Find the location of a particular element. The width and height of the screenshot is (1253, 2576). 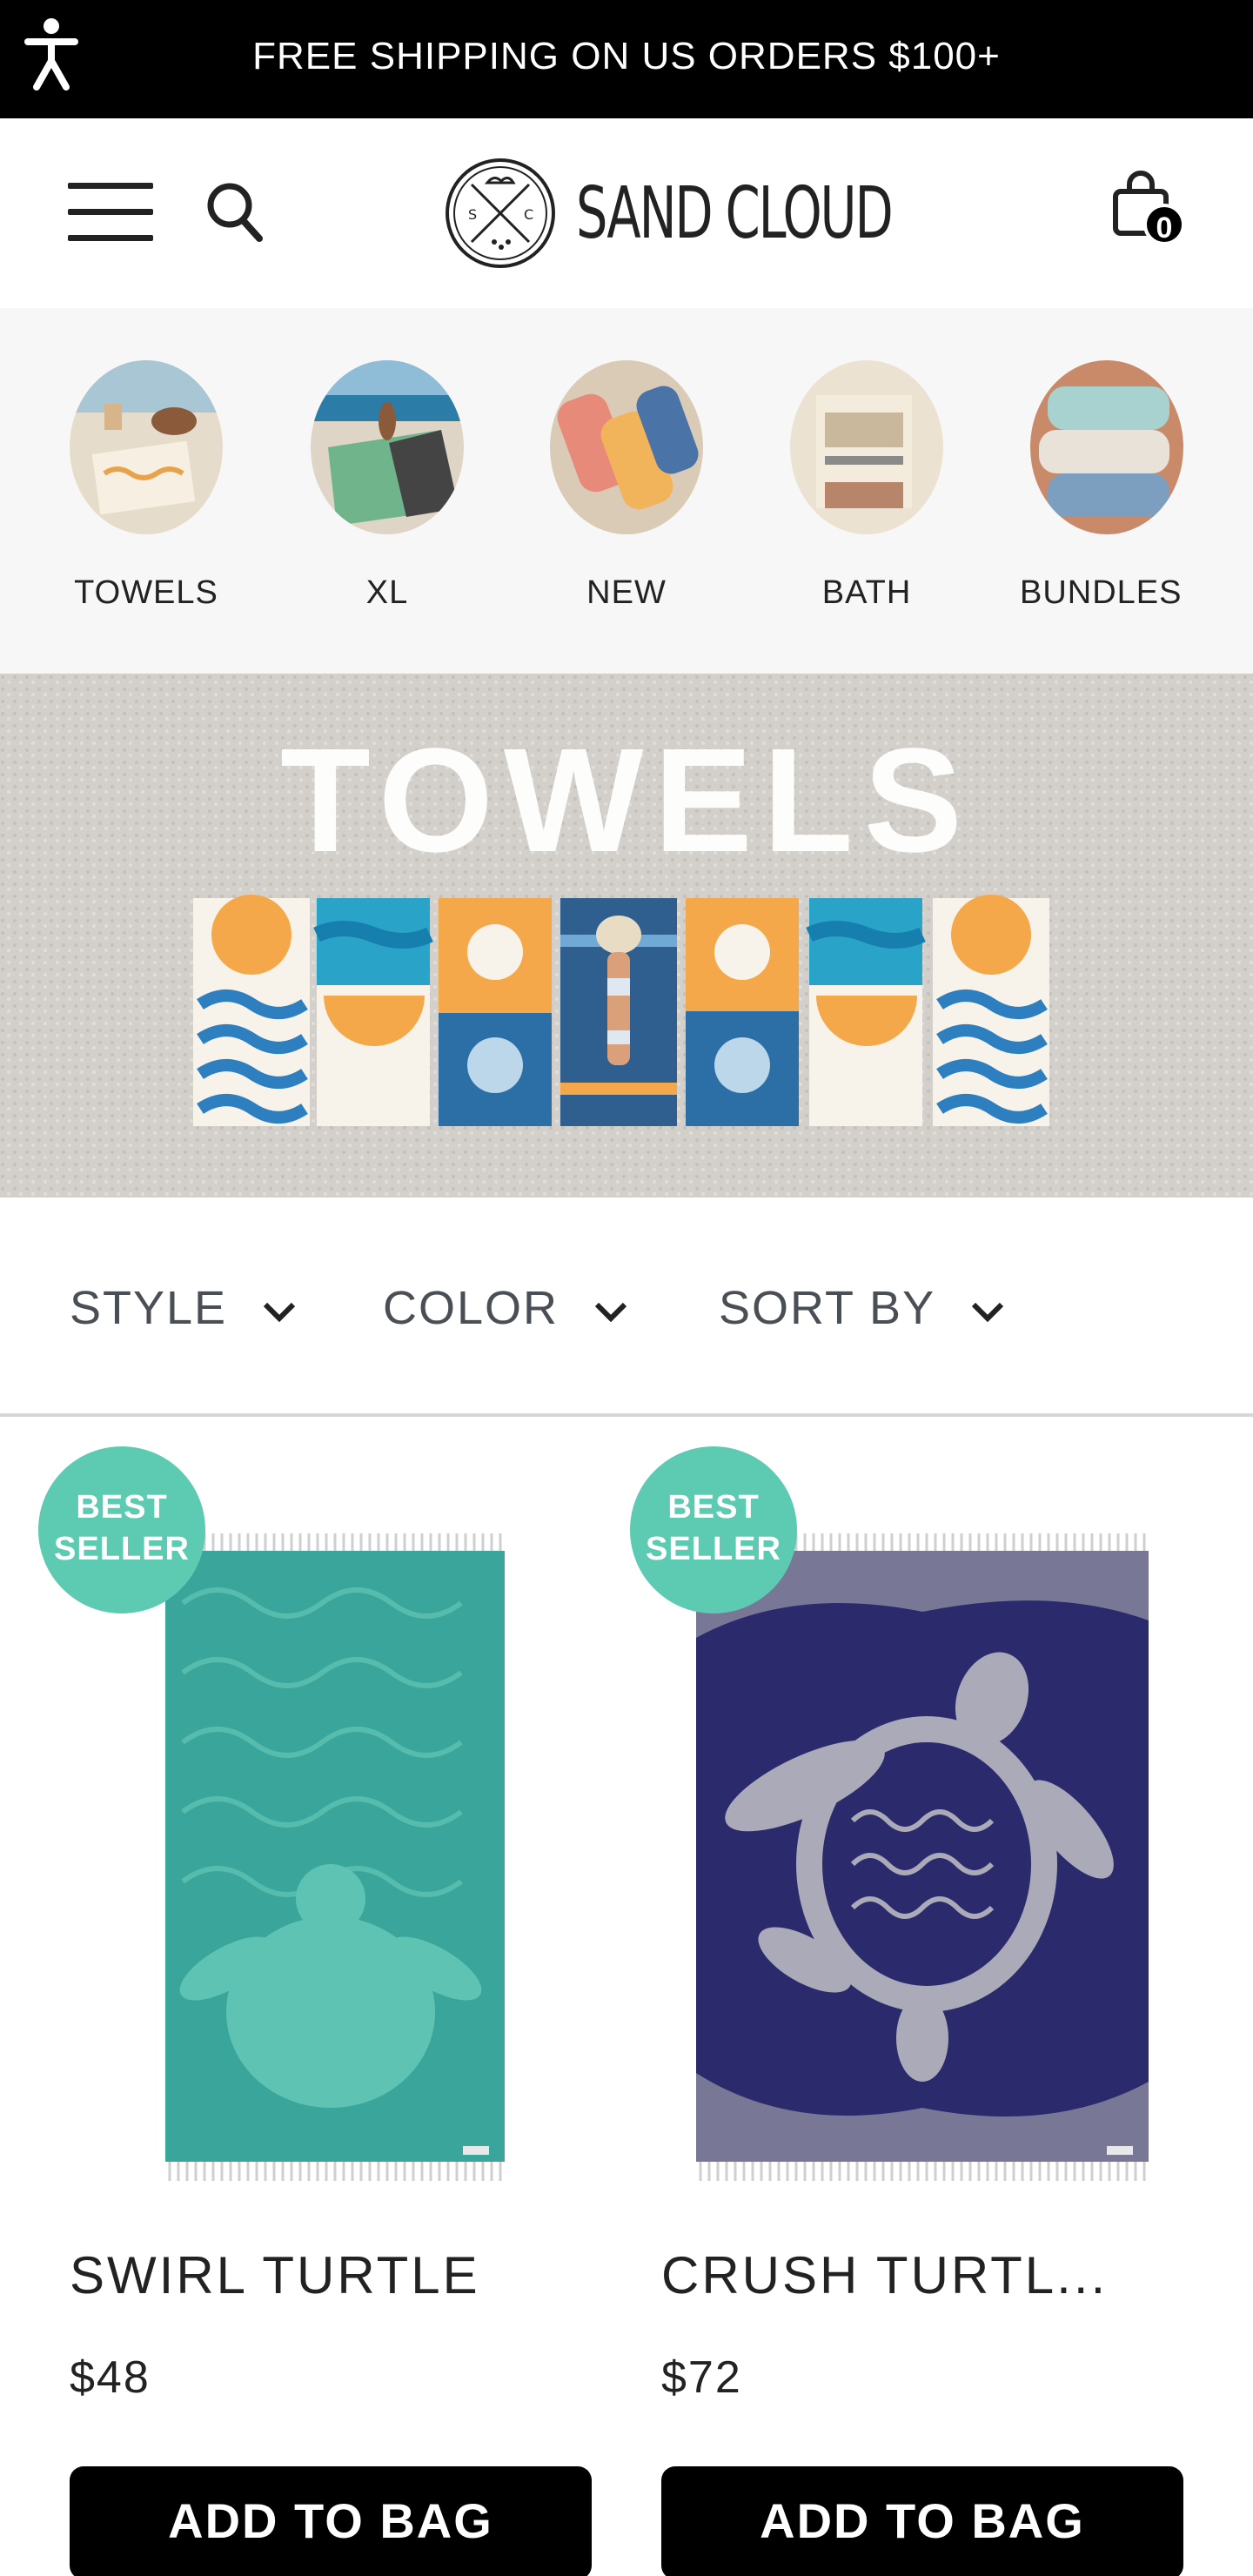

category-label: BUNDLES is located at coordinates (1101, 592).